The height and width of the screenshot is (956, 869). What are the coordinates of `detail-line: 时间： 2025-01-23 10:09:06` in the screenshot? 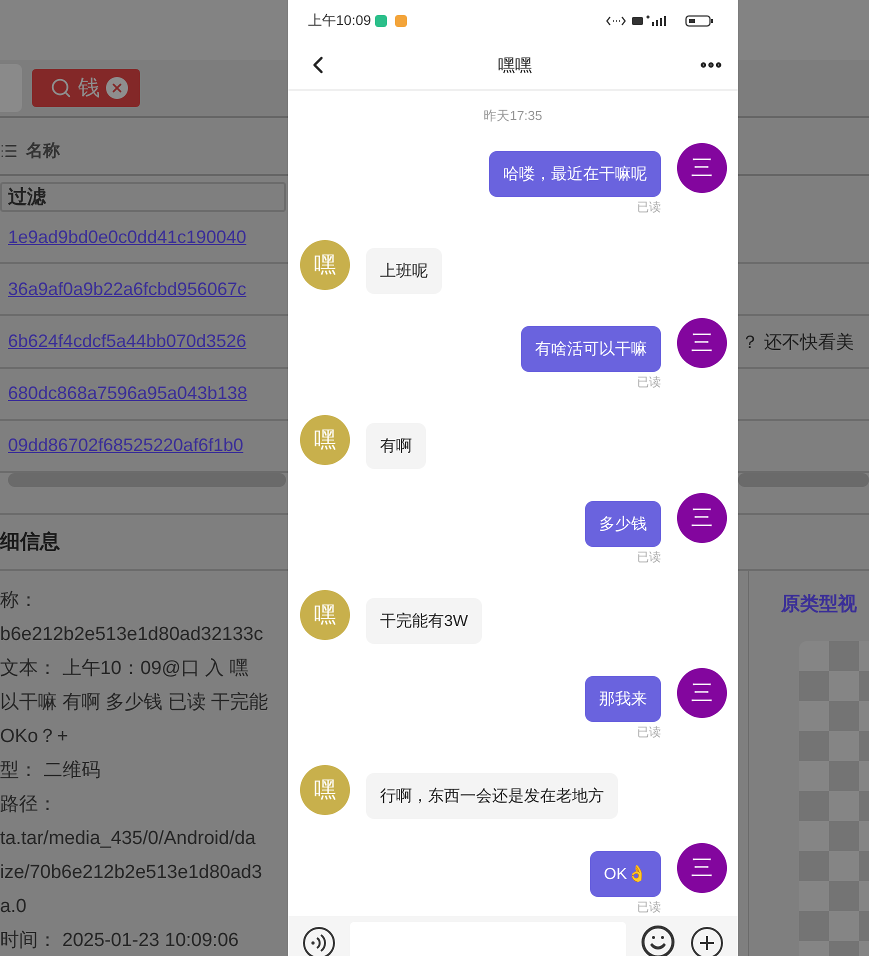 It's located at (119, 941).